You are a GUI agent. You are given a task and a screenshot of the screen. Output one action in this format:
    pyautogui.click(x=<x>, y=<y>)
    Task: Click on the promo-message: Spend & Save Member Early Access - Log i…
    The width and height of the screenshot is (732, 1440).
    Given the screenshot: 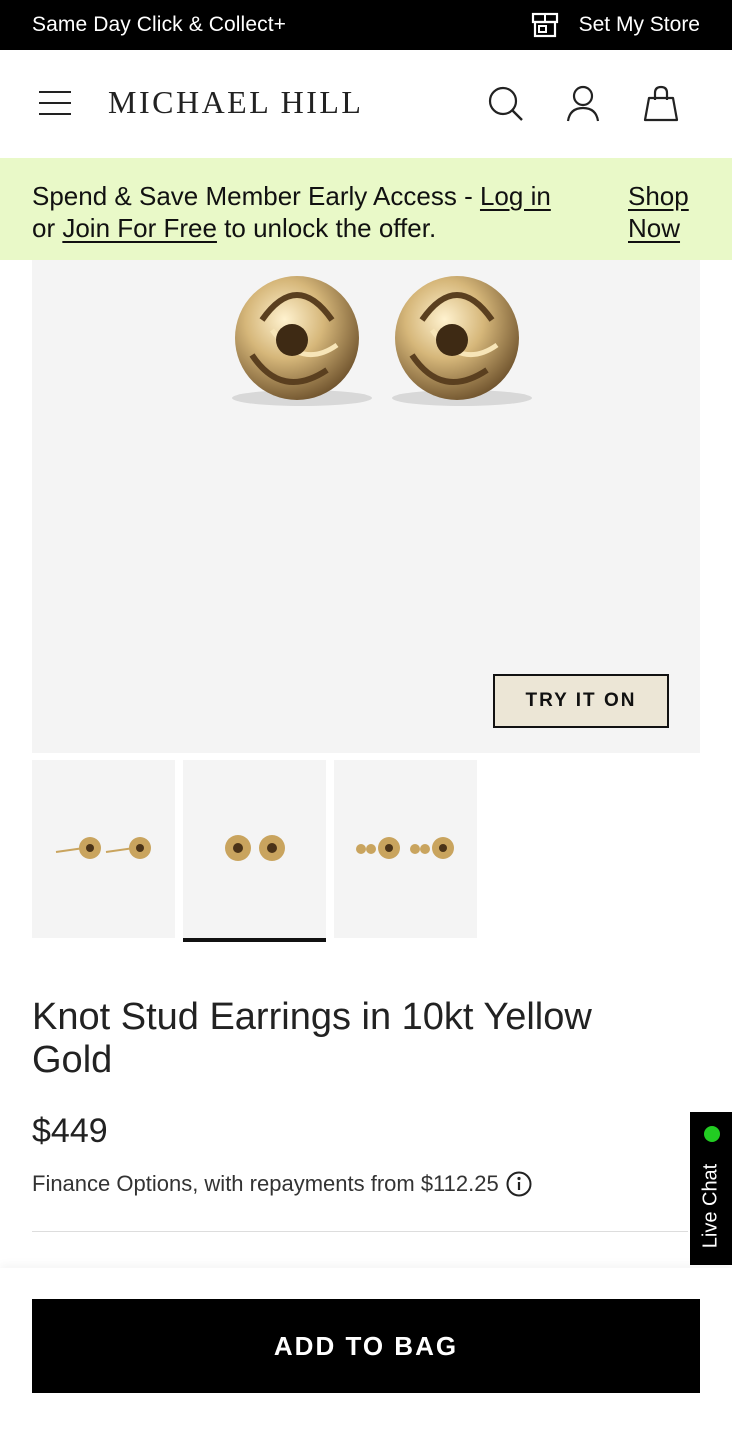 What is the action you would take?
    pyautogui.click(x=322, y=212)
    